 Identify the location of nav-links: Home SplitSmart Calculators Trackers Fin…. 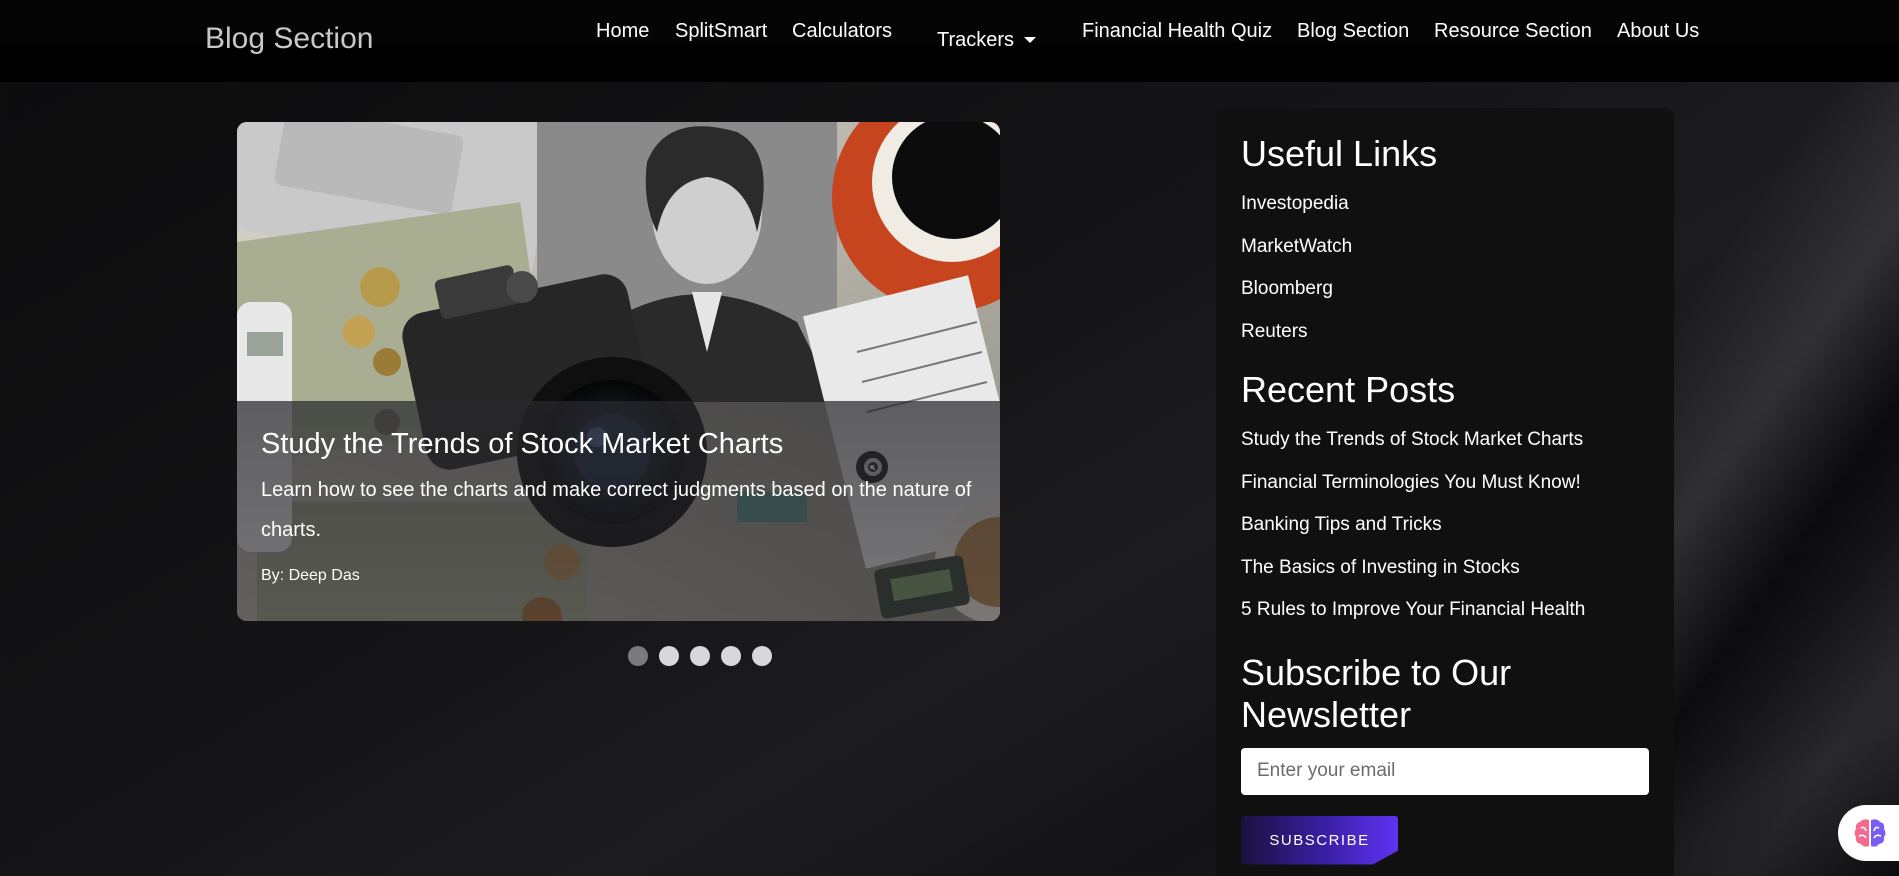
(949, 38).